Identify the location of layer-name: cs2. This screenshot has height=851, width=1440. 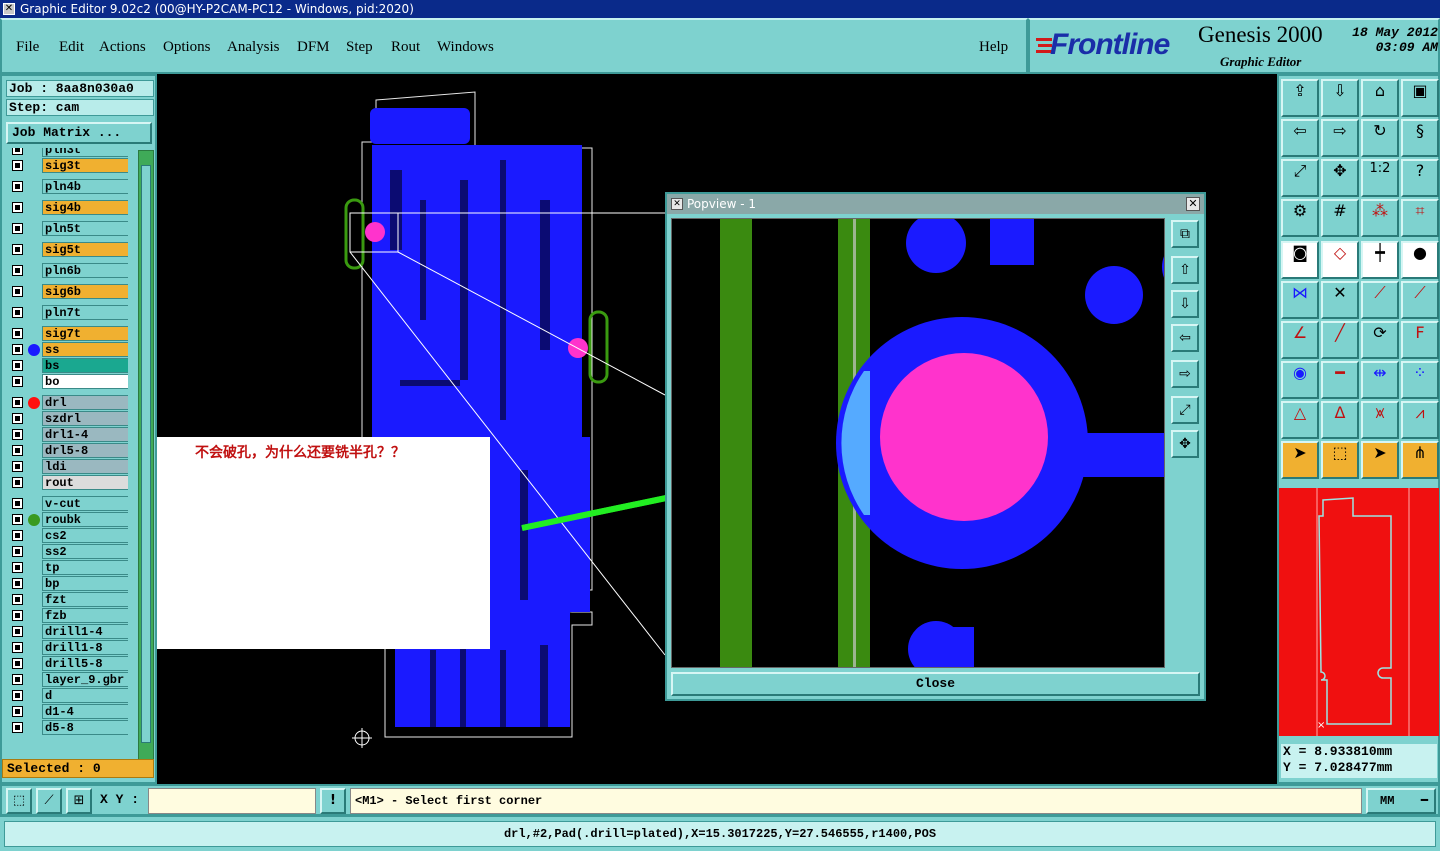
(85, 535).